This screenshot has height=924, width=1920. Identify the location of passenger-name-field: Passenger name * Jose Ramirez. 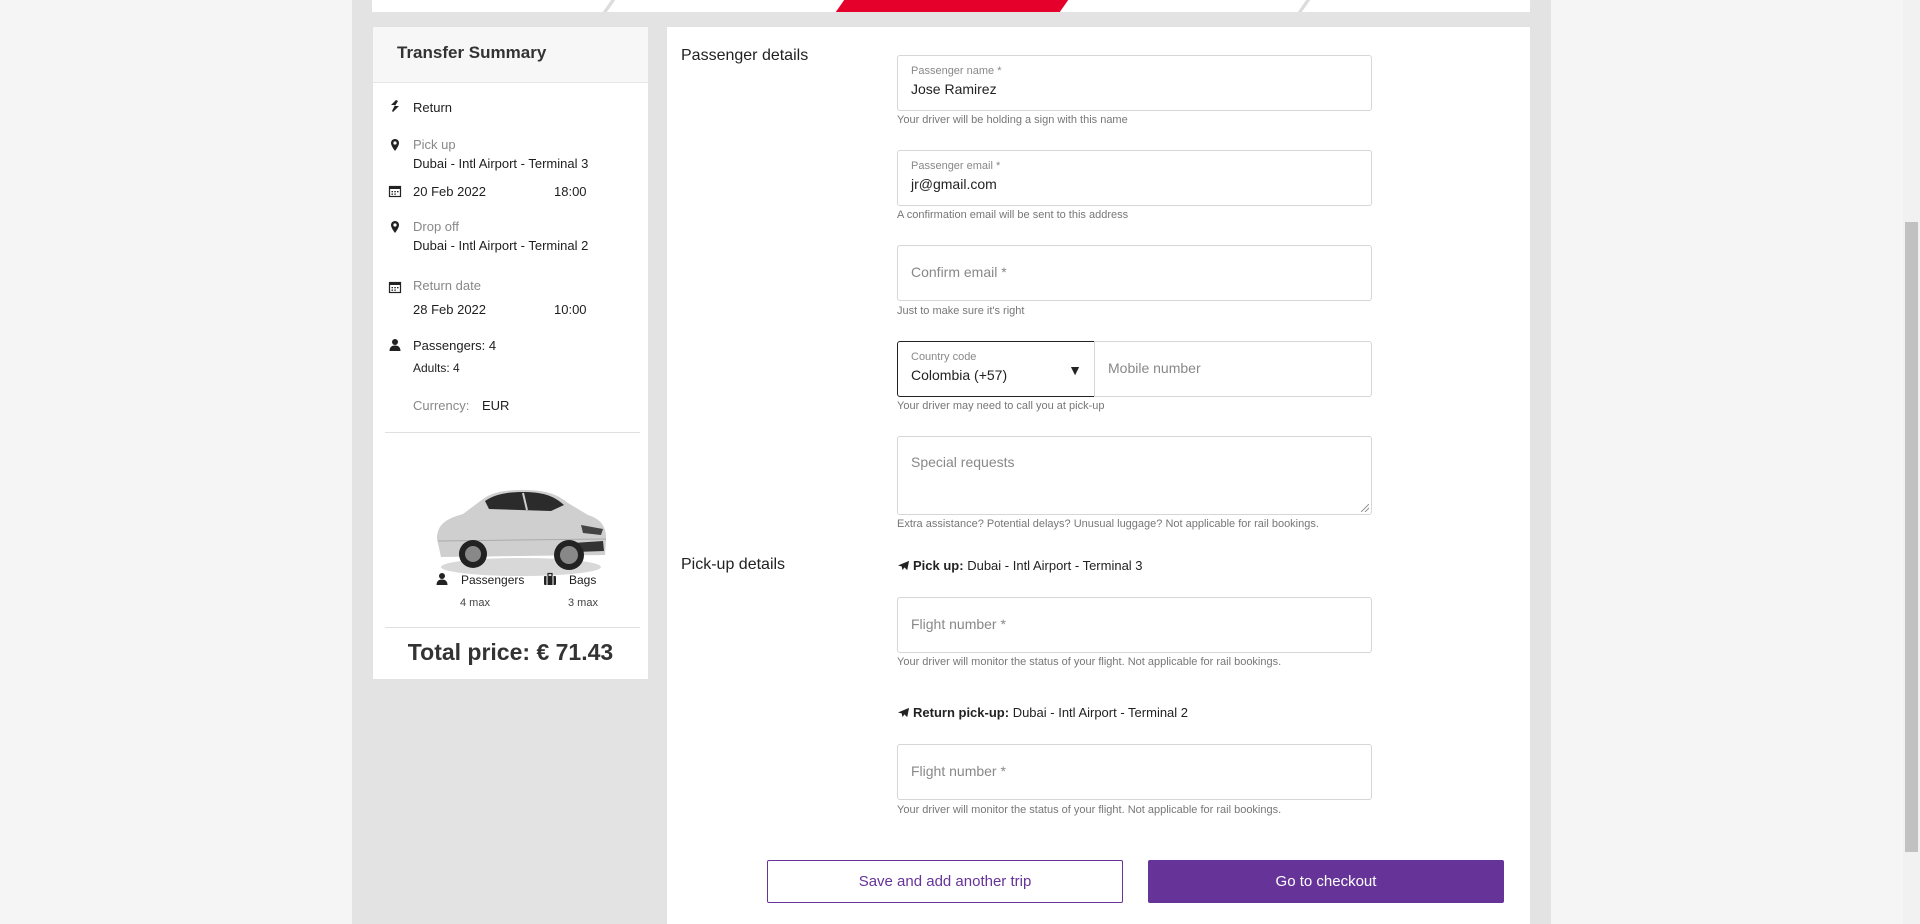
(1134, 83).